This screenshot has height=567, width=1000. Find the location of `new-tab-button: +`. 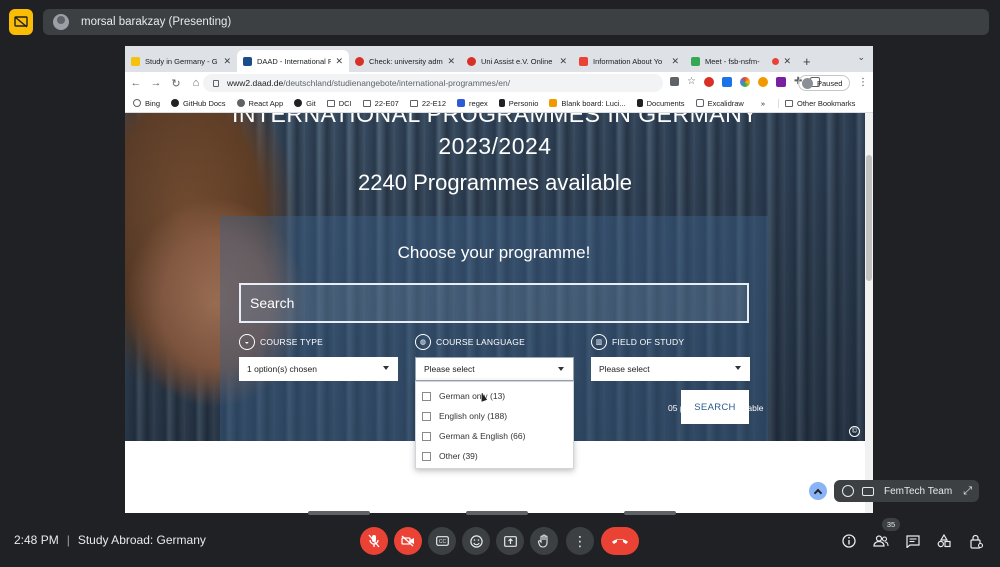

new-tab-button: + is located at coordinates (807, 61).